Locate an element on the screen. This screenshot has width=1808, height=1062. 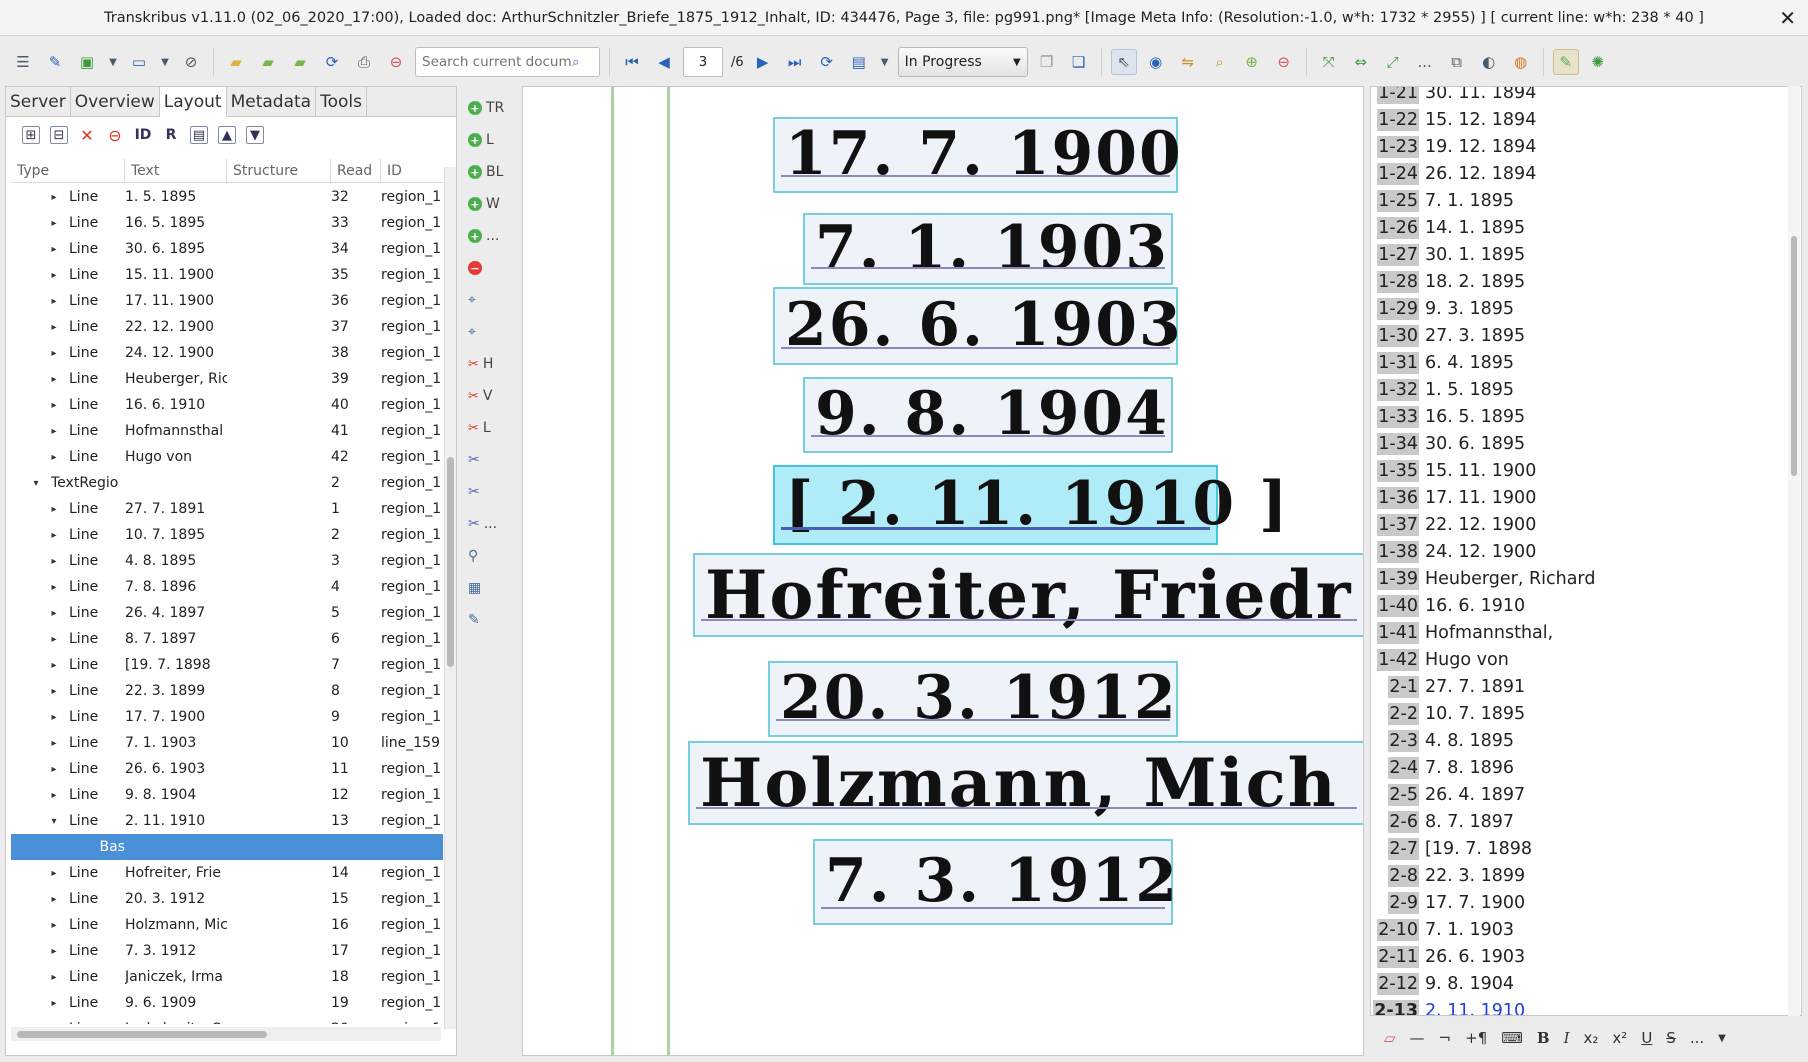
bold-button: B is located at coordinates (1543, 1038).